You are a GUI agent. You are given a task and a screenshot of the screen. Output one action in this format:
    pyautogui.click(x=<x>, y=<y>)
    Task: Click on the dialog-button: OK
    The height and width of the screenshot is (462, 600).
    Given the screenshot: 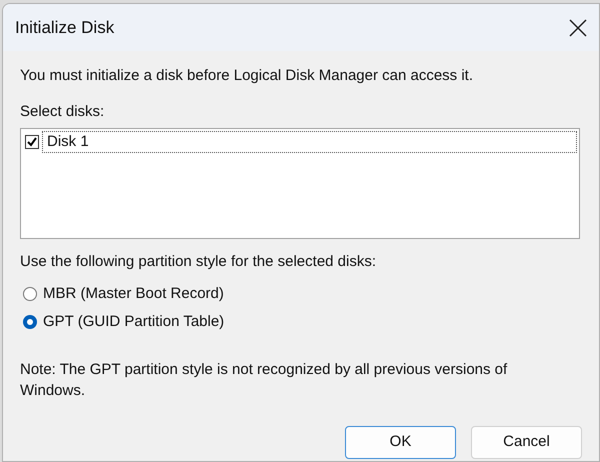 What is the action you would take?
    pyautogui.click(x=400, y=442)
    